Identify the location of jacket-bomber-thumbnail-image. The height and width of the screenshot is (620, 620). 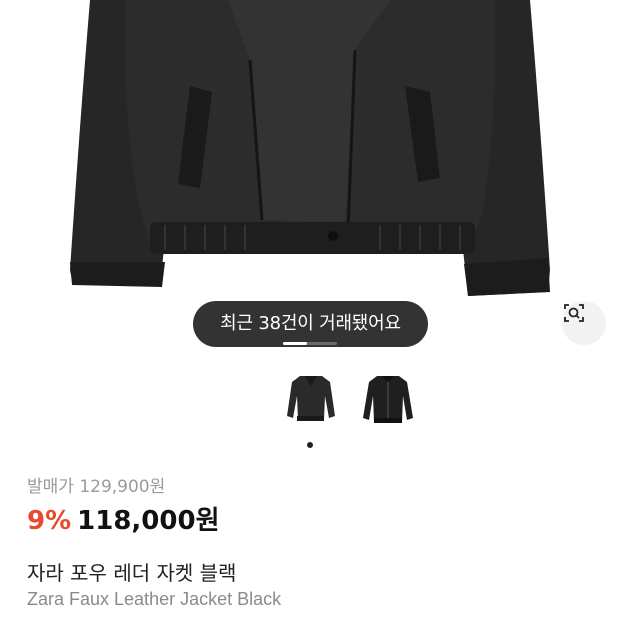
(388, 399).